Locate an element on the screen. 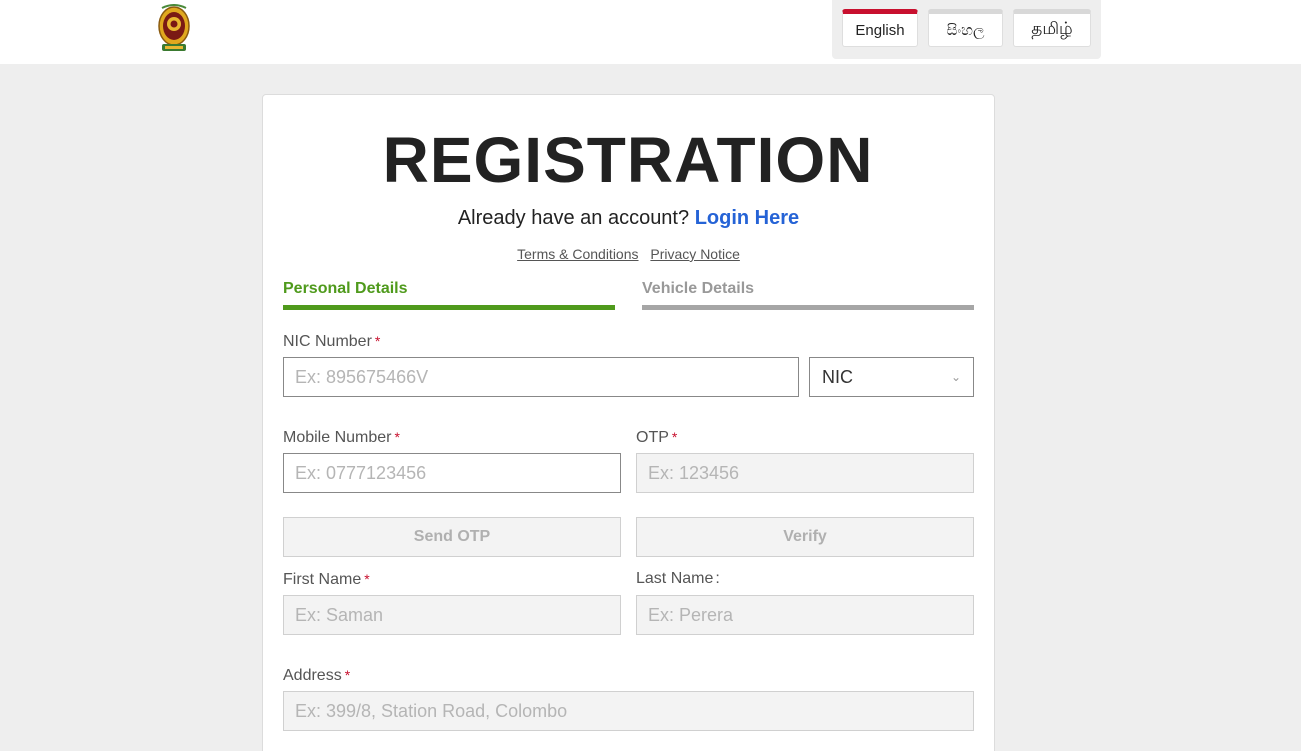 Image resolution: width=1301 pixels, height=751 pixels. last-name-input is located at coordinates (805, 615).